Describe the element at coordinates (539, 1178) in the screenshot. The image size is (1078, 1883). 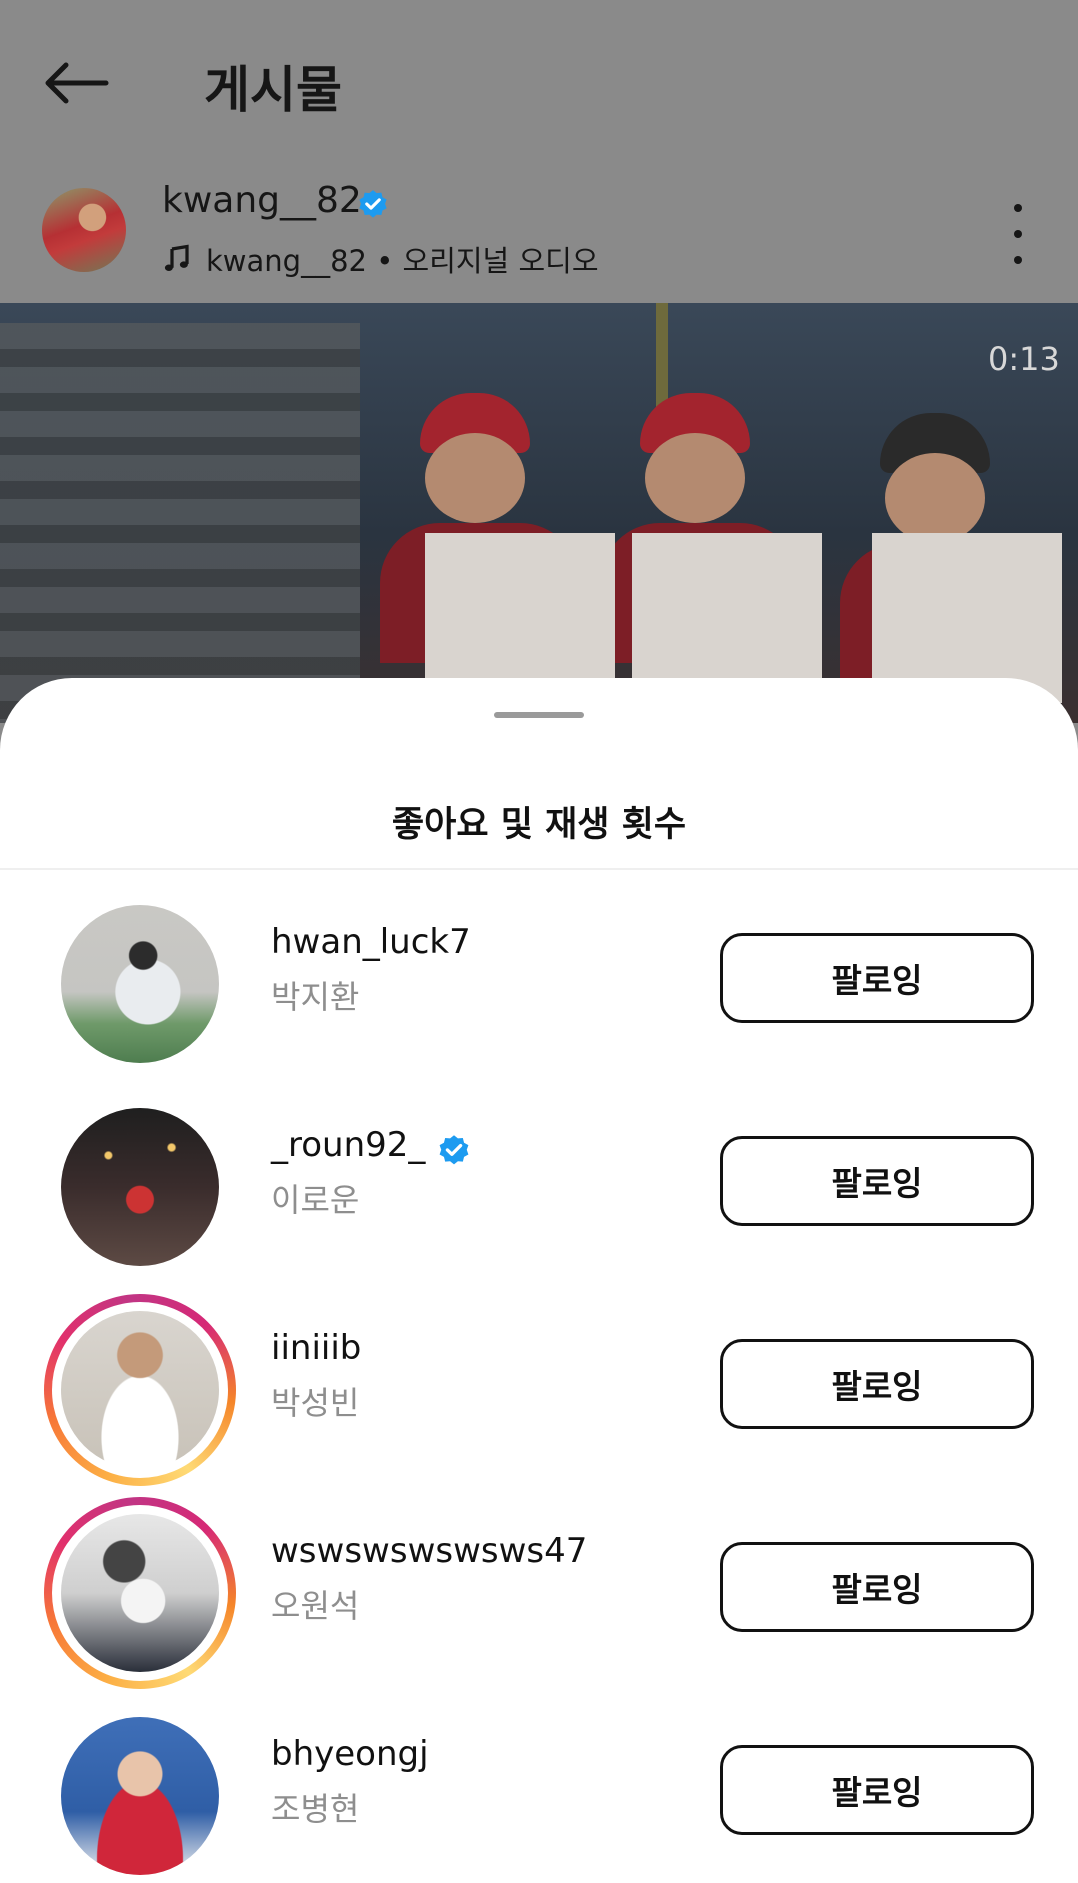
I see `user-row: _roun92_ 이로운 팔로잉` at that location.